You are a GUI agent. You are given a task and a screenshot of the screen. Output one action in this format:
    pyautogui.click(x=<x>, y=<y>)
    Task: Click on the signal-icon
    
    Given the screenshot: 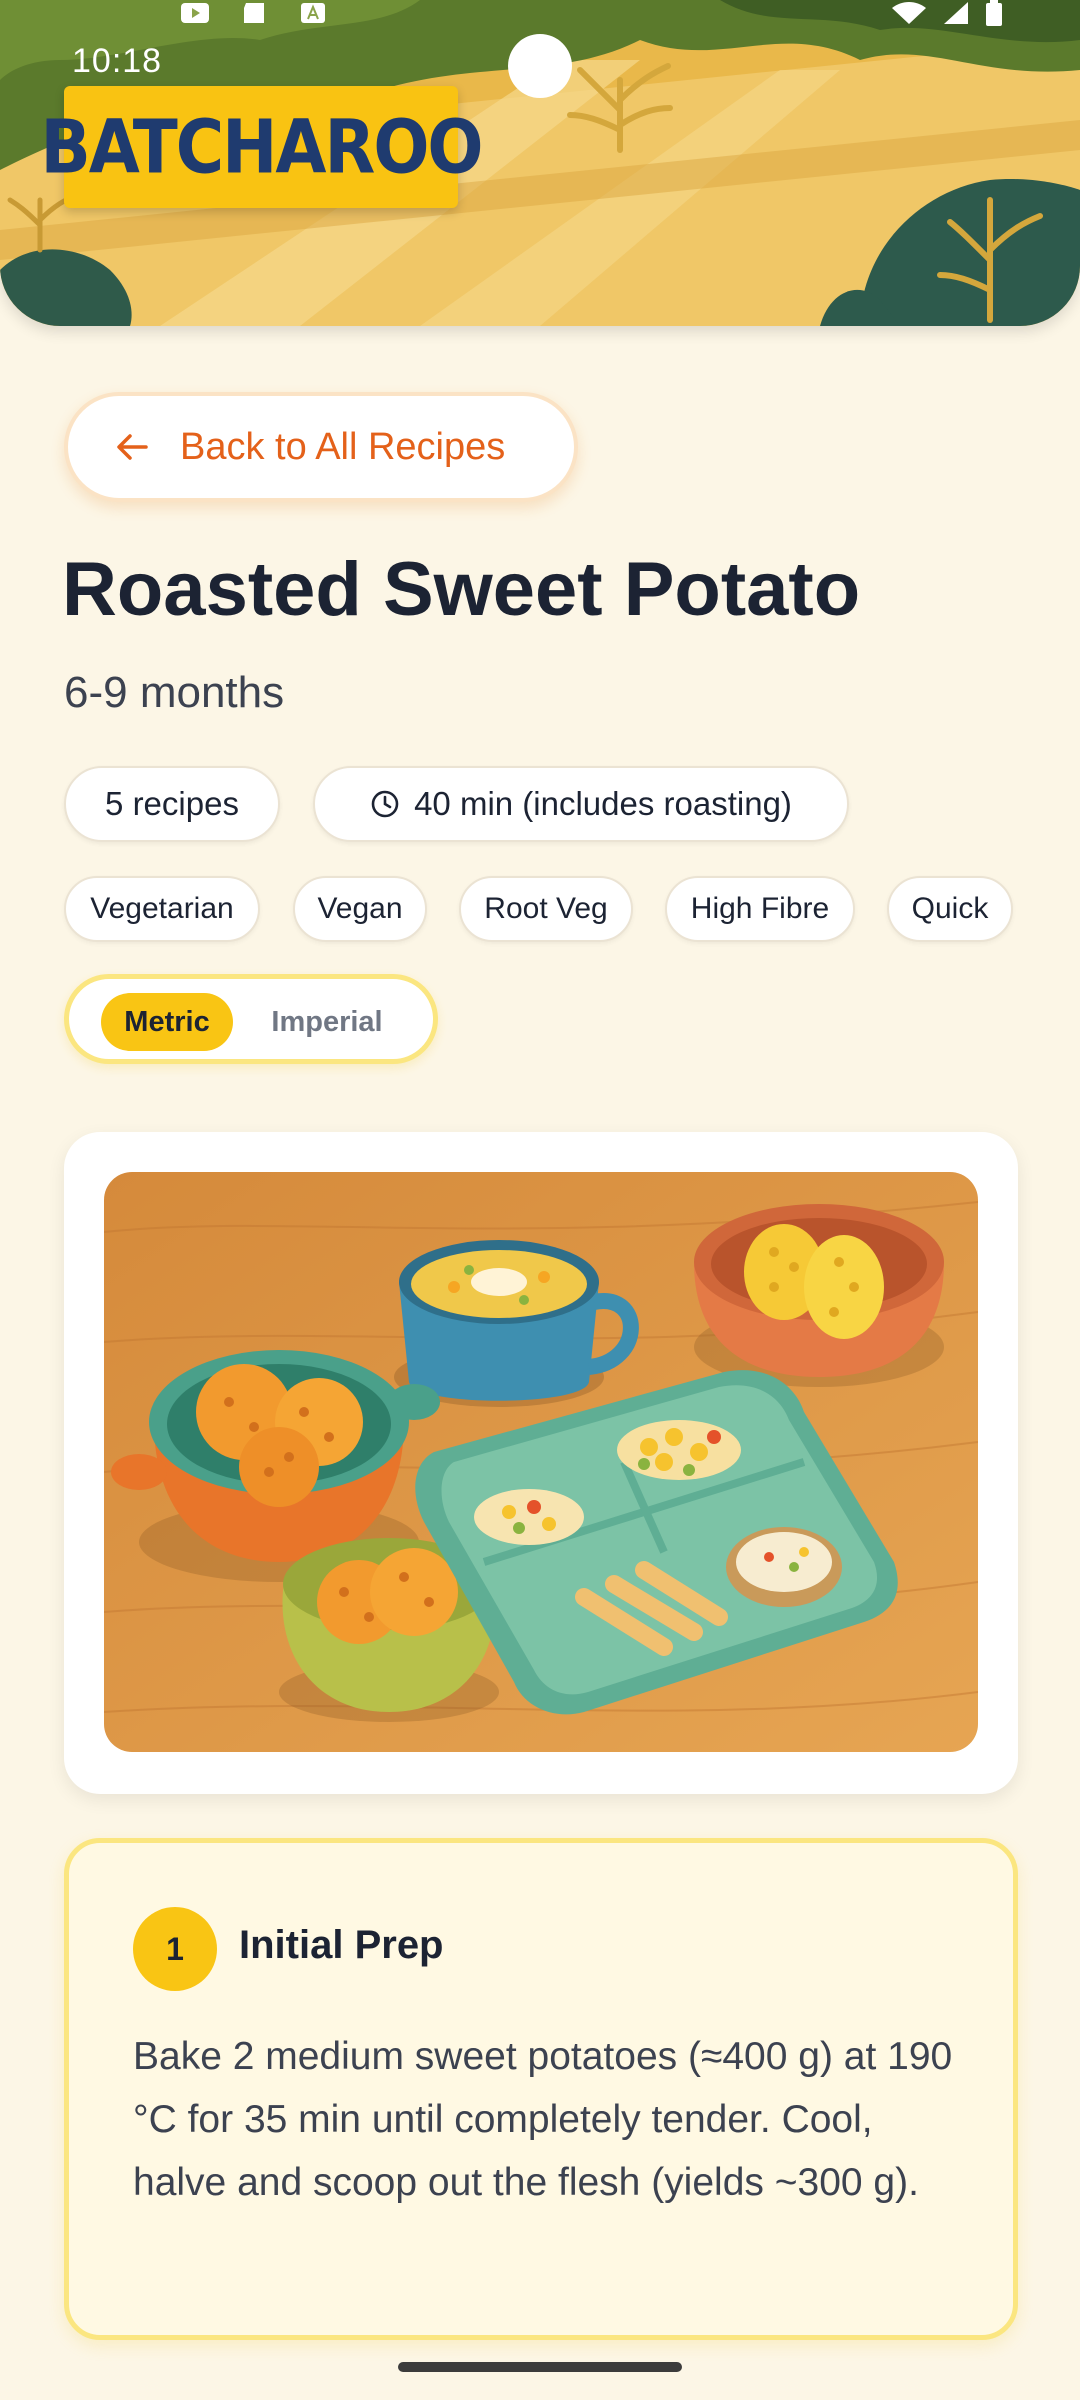 What is the action you would take?
    pyautogui.click(x=956, y=13)
    